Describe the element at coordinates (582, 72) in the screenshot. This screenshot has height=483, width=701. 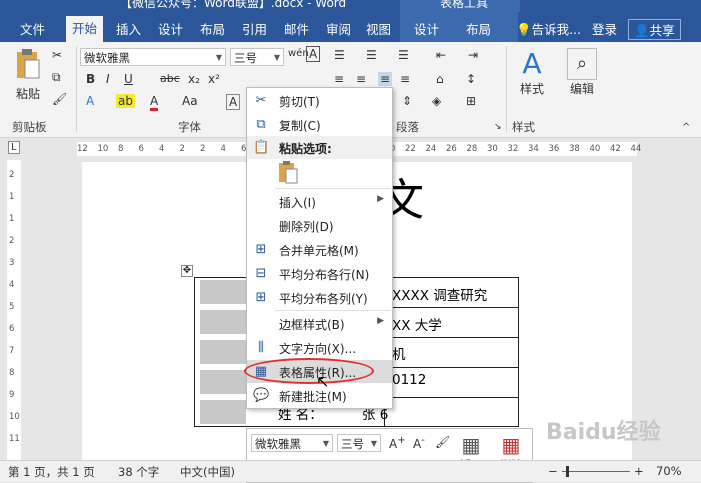
I see `editing-button: ⌕ 编辑` at that location.